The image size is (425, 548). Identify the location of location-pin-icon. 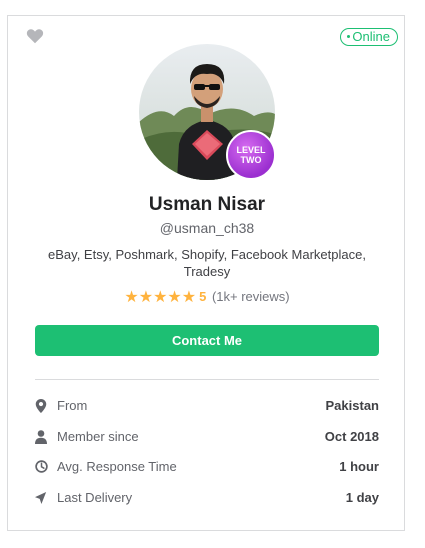
(41, 406).